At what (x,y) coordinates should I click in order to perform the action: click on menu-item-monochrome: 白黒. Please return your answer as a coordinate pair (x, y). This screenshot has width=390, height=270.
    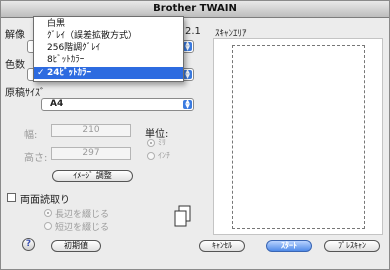
    Looking at the image, I should click on (108, 24).